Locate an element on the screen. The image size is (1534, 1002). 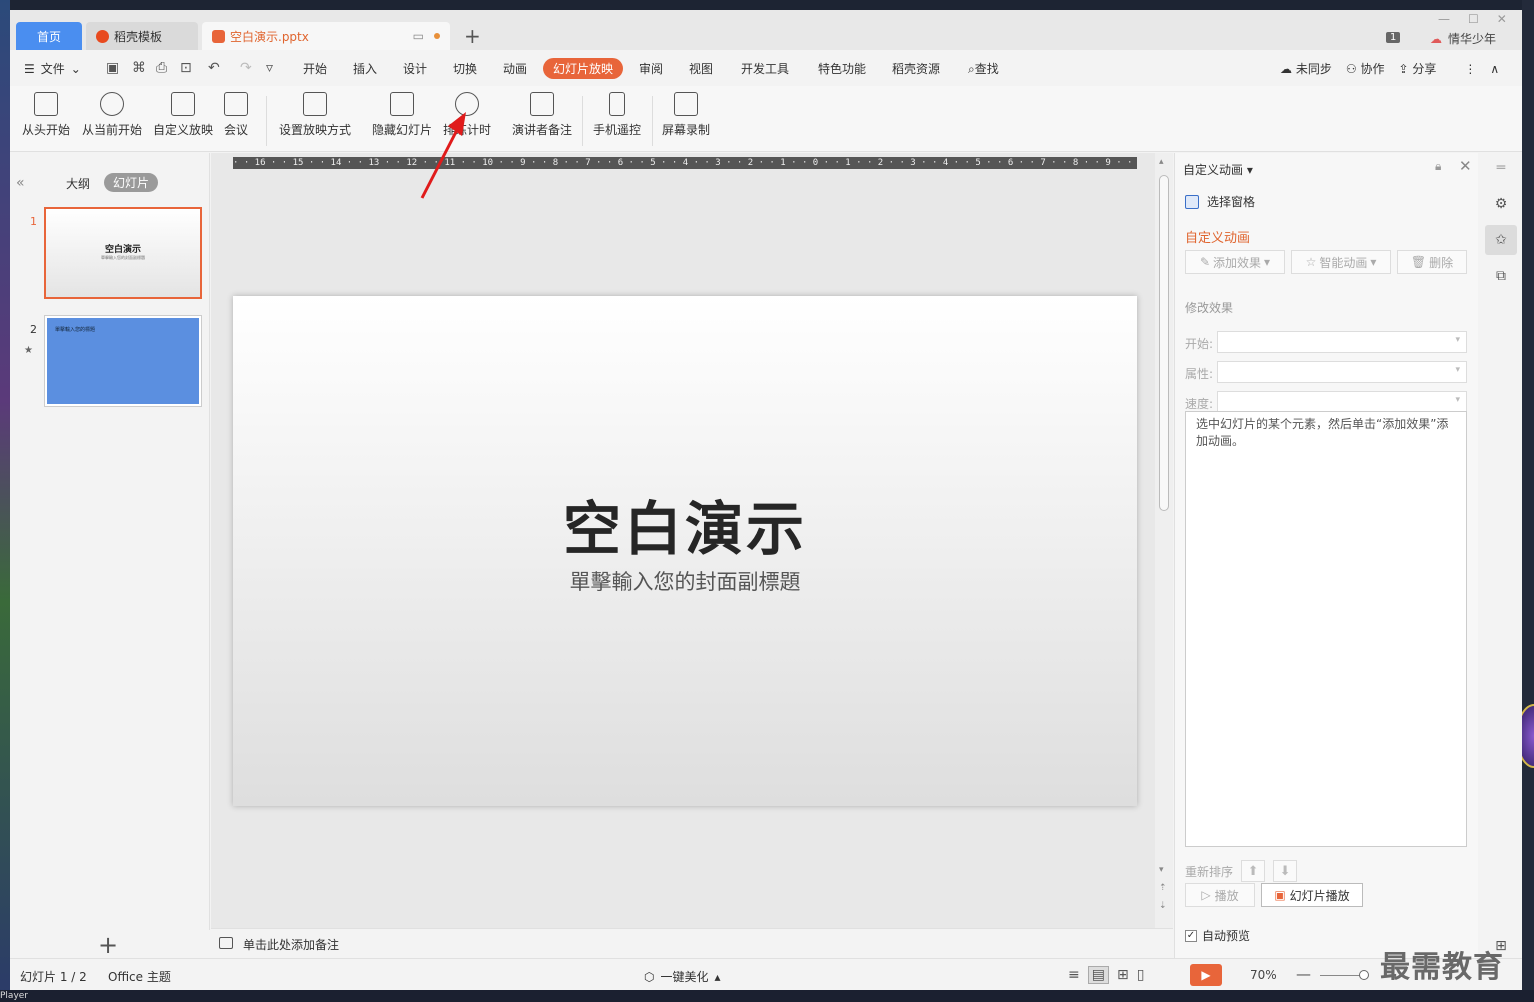
menu-tab-transition: 切换 is located at coordinates (465, 68).